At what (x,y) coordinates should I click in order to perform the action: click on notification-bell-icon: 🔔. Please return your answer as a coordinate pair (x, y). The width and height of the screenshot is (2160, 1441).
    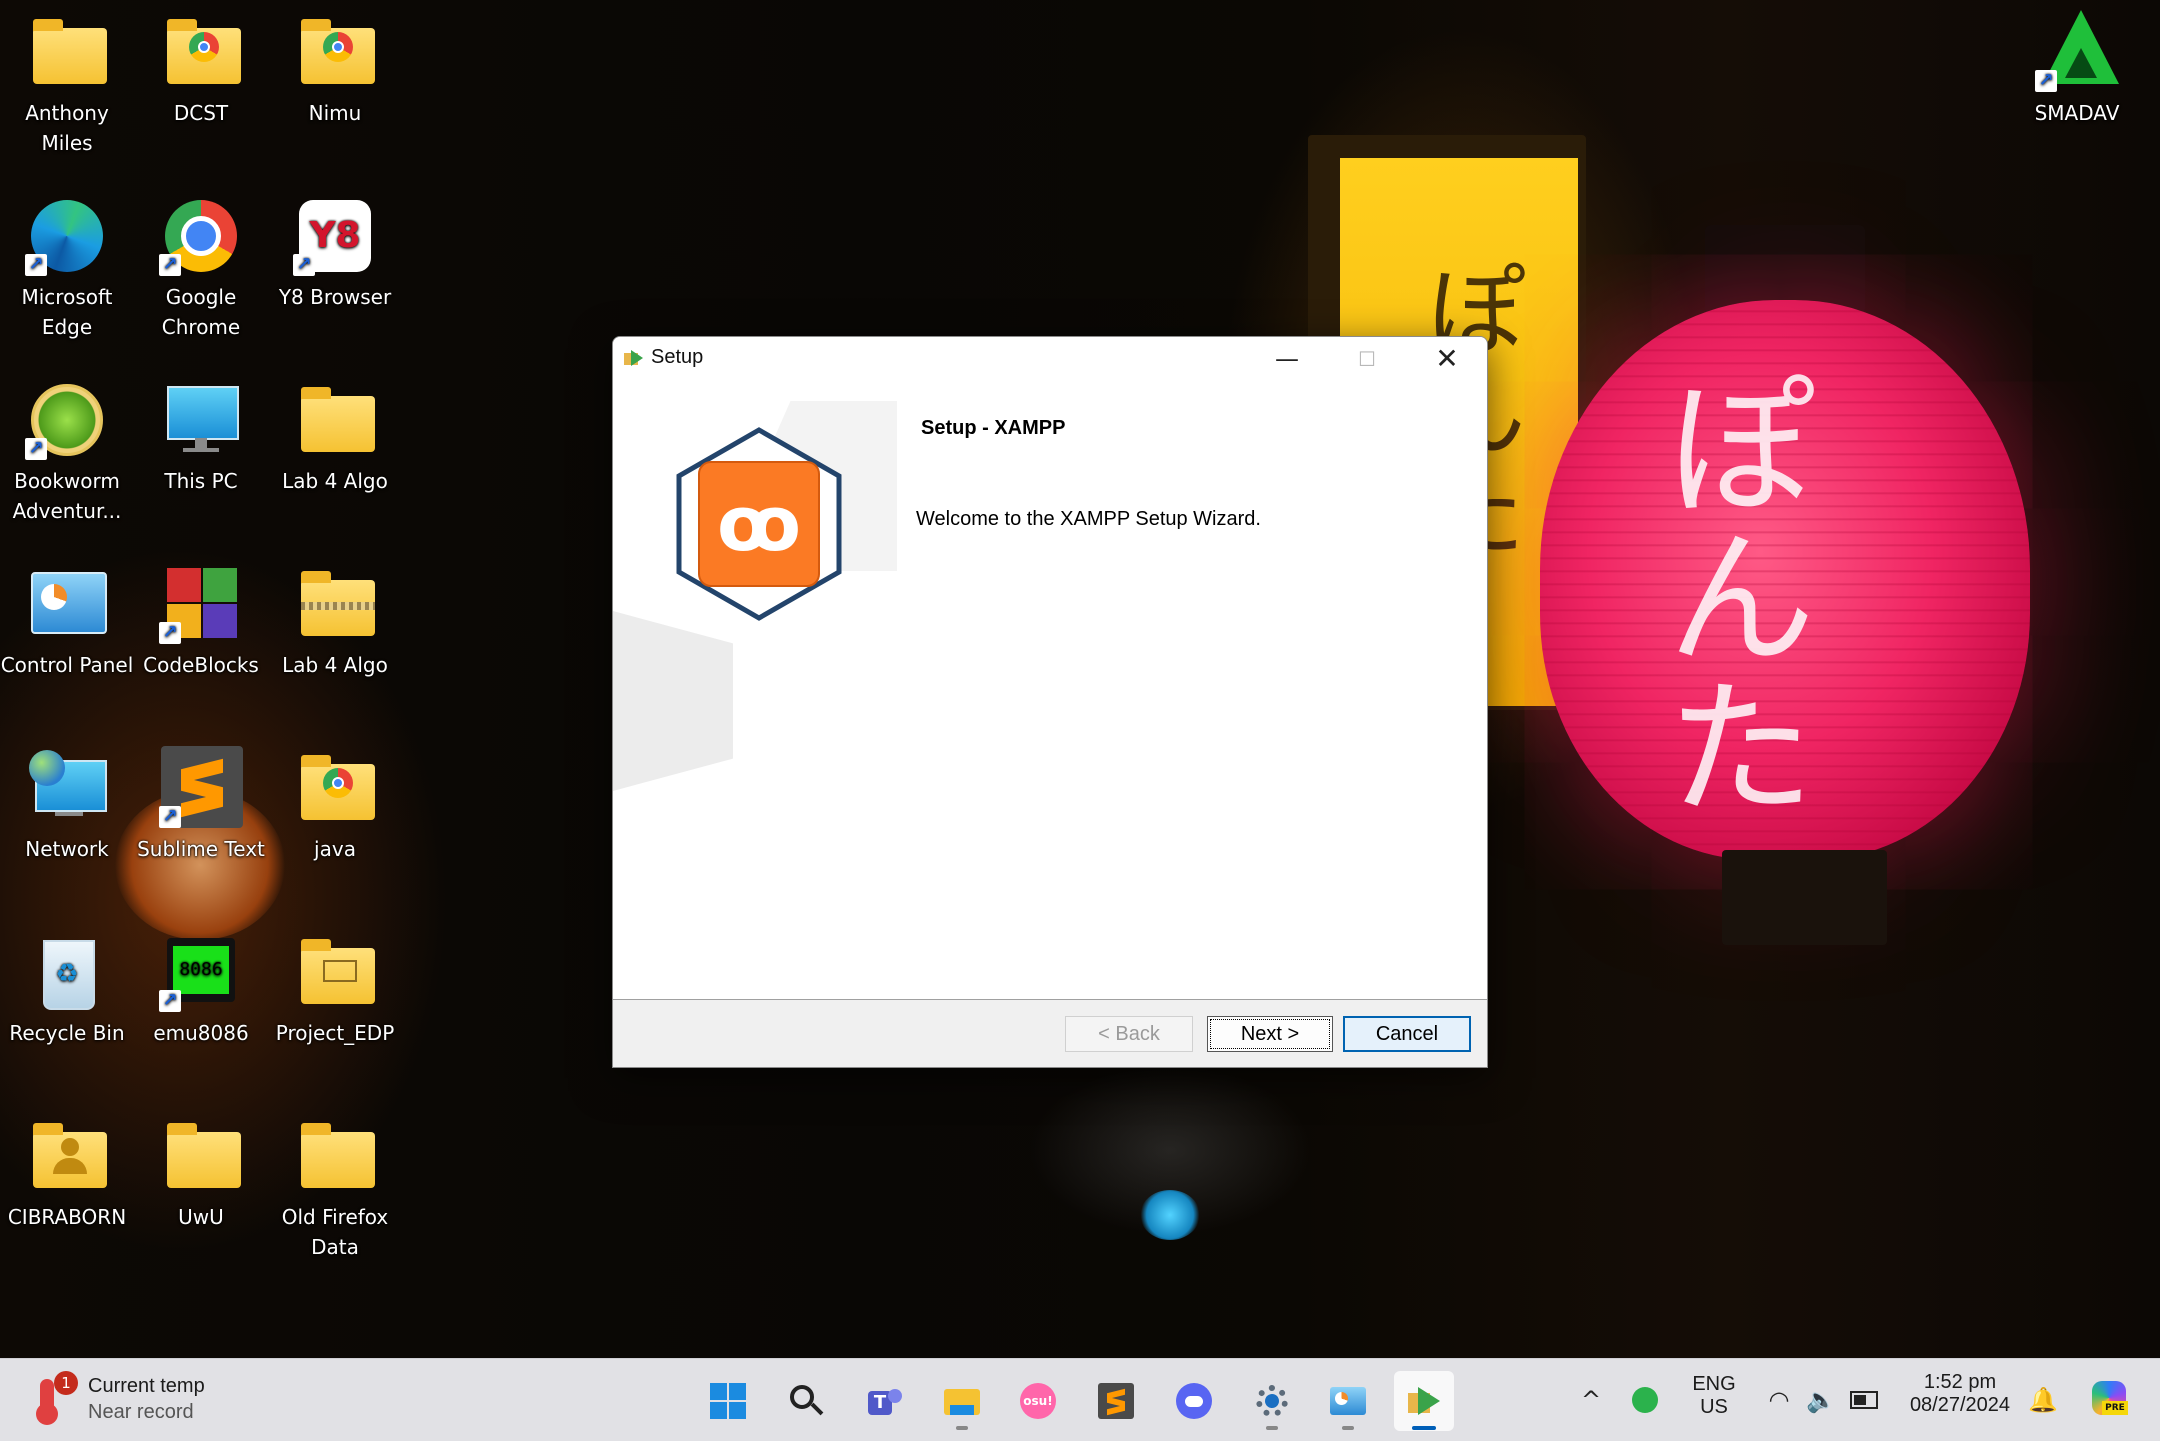
    Looking at the image, I should click on (2043, 1400).